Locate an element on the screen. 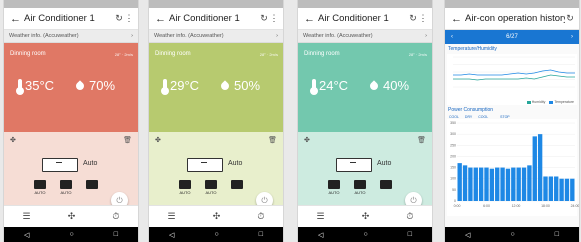 This screenshot has width=581, height=242. app-bar: ← Air-con operation history ↻ is located at coordinates (512, 19).